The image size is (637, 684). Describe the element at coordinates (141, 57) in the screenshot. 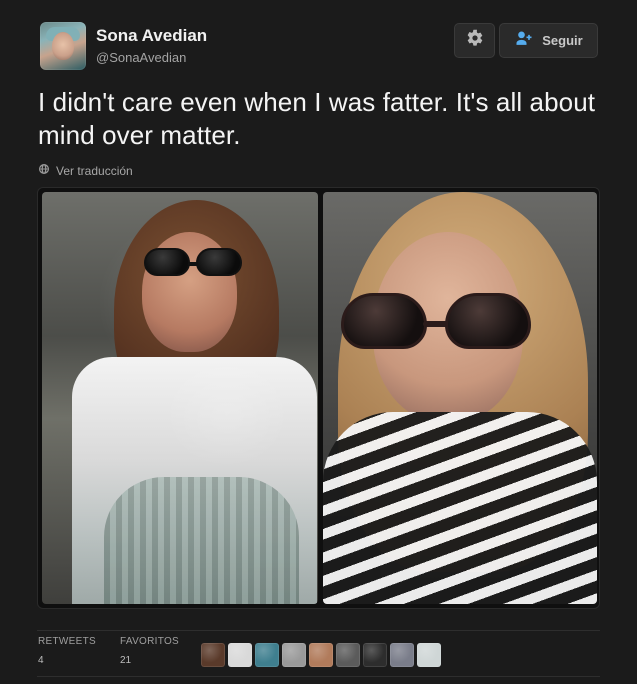

I see `author-handle: @SonaAvedian` at that location.